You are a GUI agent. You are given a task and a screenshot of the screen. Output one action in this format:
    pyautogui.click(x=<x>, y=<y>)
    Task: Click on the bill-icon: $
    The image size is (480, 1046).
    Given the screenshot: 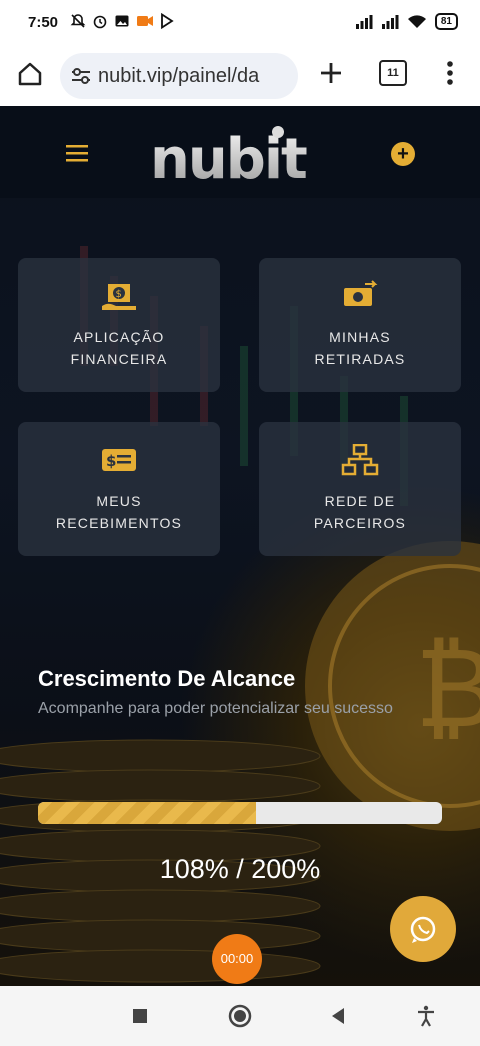 What is the action you would take?
    pyautogui.click(x=119, y=460)
    